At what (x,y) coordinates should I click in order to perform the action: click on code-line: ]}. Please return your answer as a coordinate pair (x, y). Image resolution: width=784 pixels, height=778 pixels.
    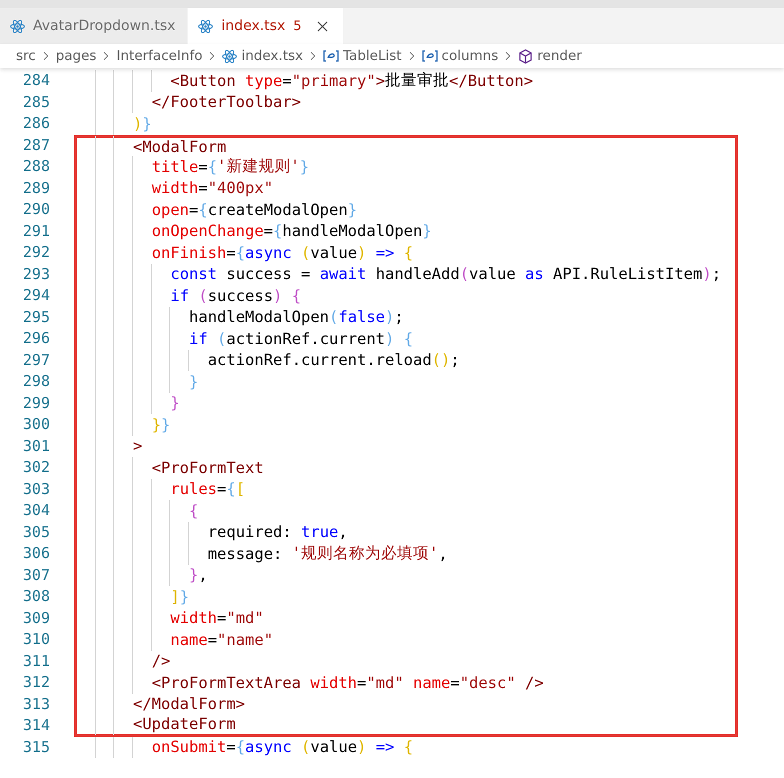
    Looking at the image, I should click on (406, 597).